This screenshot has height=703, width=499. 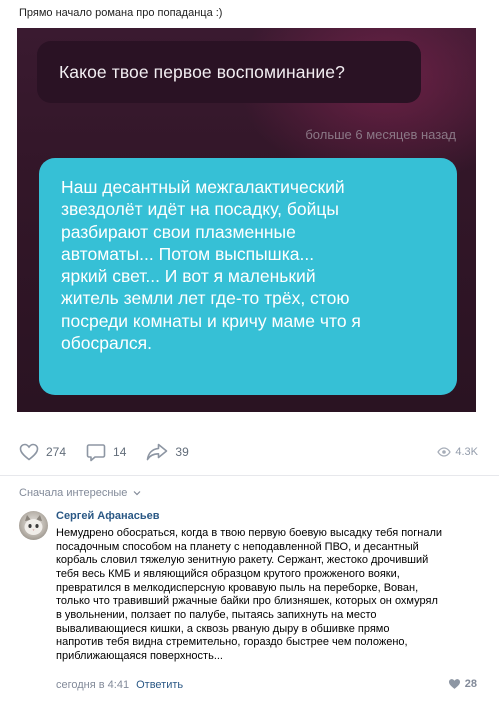 I want to click on like-button: 274, so click(x=42, y=452).